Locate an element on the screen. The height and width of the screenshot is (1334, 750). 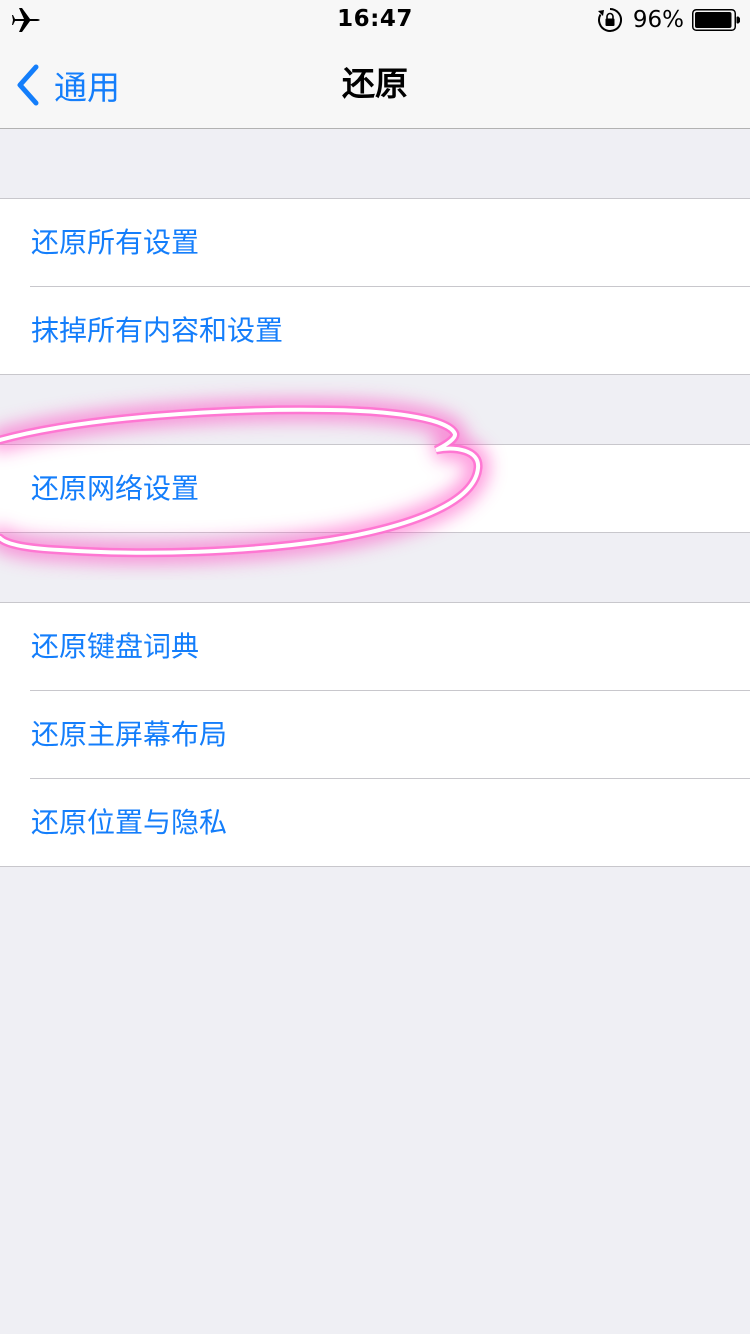
status-right: 96% is located at coordinates (668, 20).